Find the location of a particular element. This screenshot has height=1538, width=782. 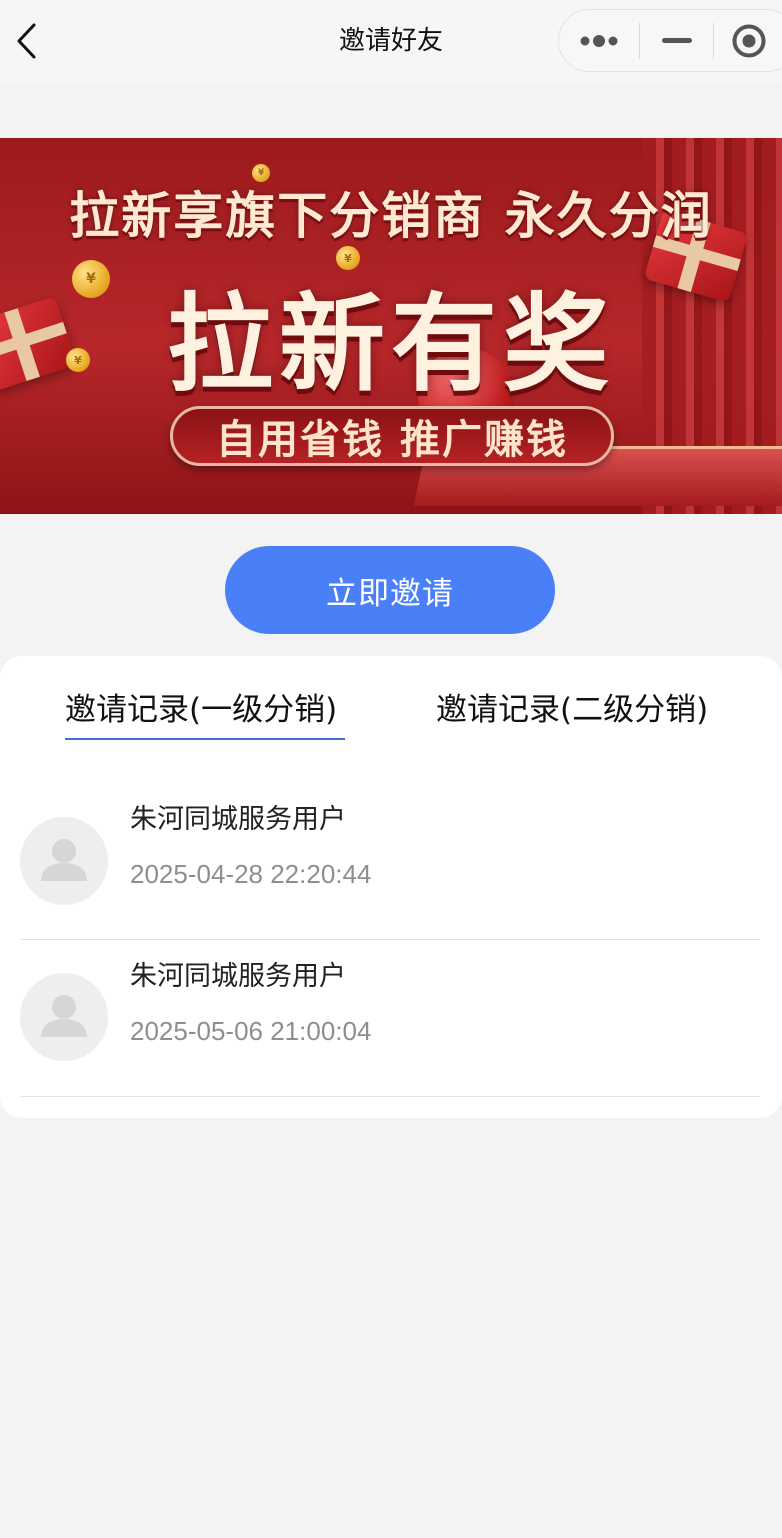

target-circle-icon is located at coordinates (749, 40).